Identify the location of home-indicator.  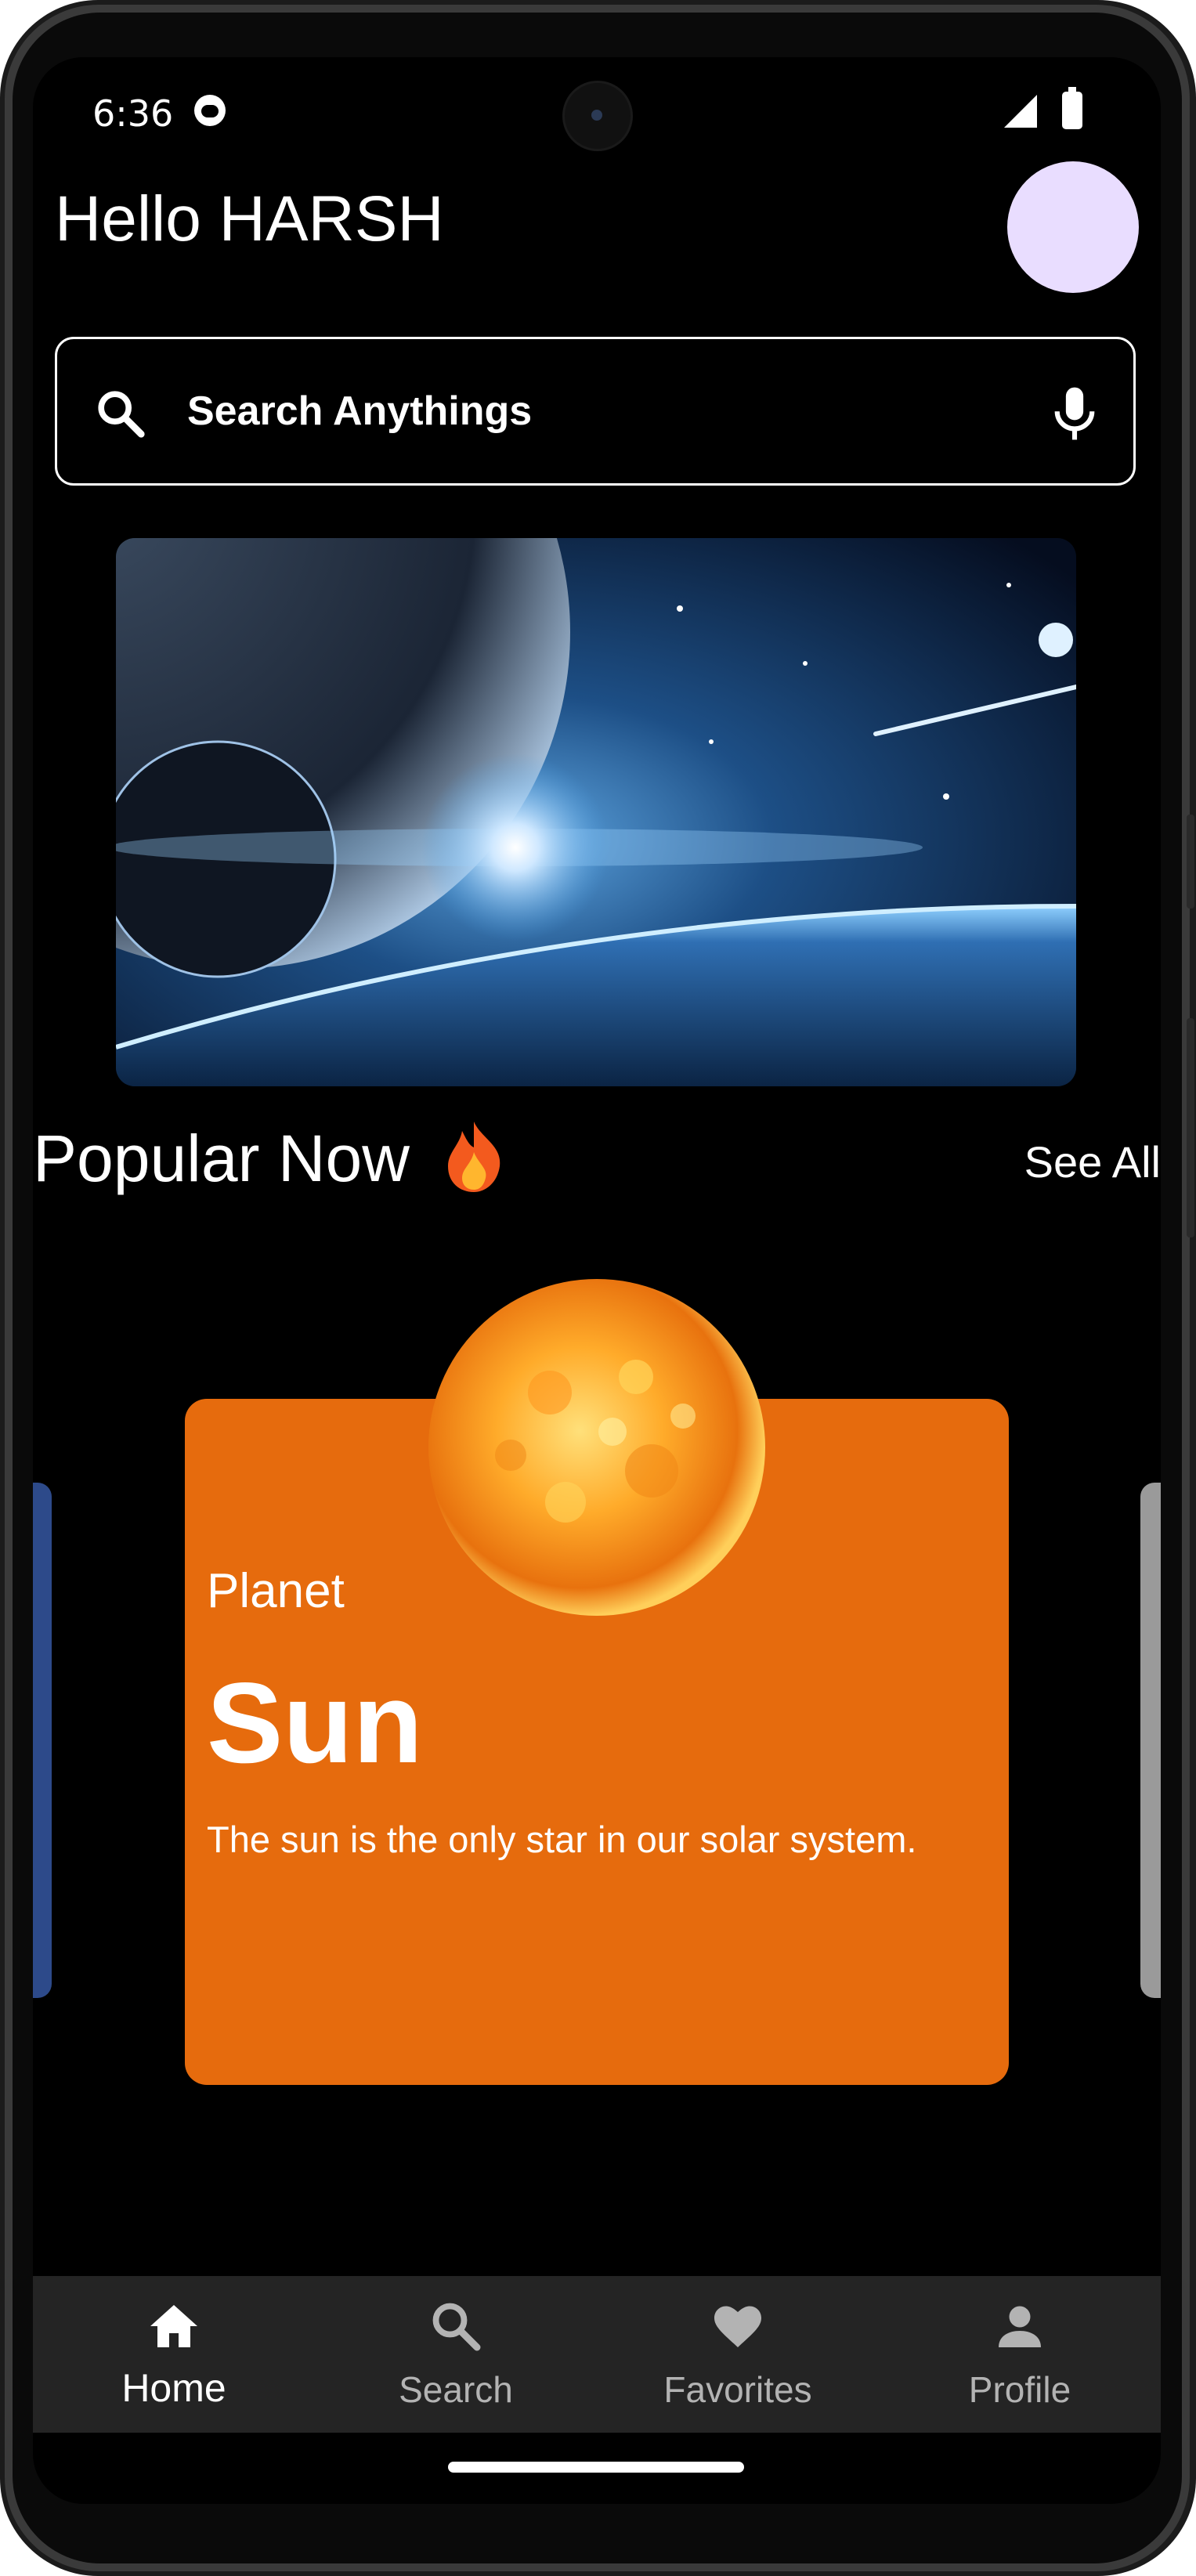
(596, 2467).